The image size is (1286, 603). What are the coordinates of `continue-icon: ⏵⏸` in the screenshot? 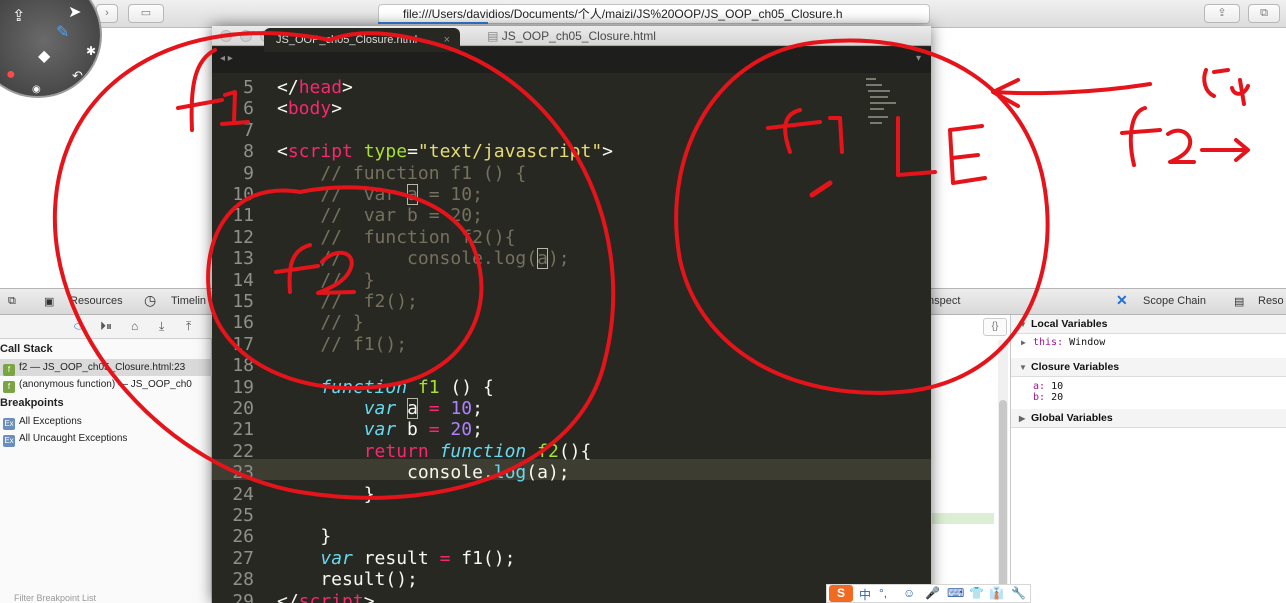 It's located at (106, 326).